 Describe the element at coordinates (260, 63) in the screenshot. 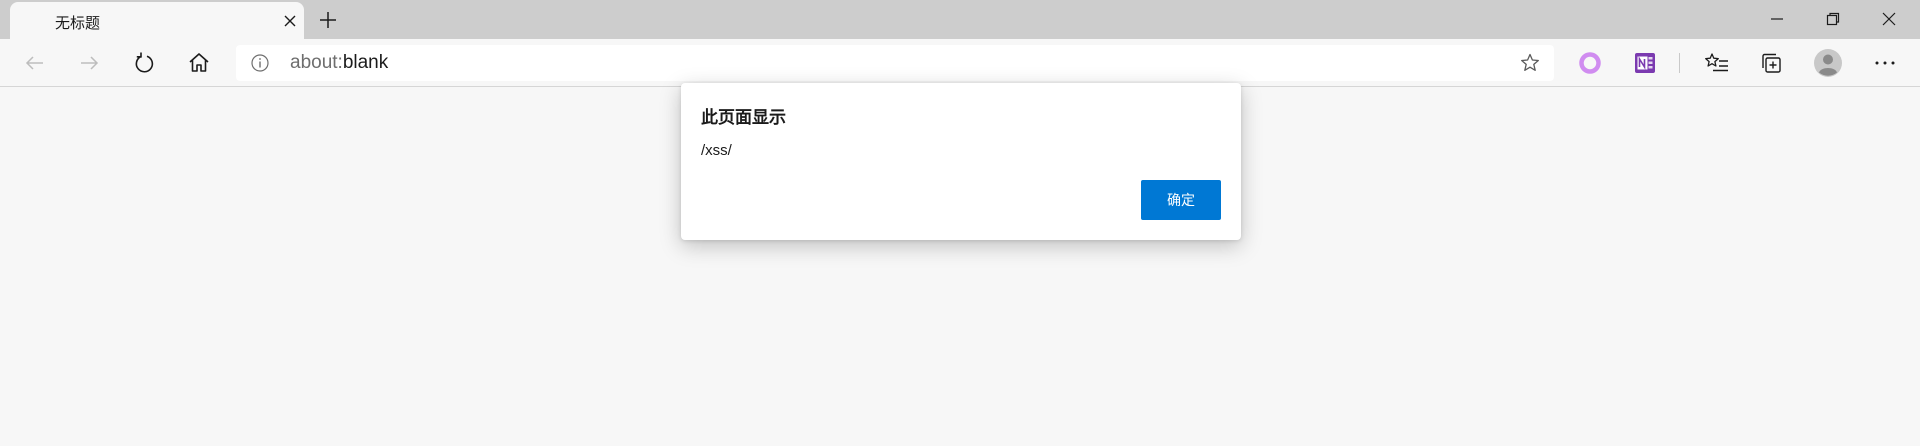

I see `info-icon` at that location.